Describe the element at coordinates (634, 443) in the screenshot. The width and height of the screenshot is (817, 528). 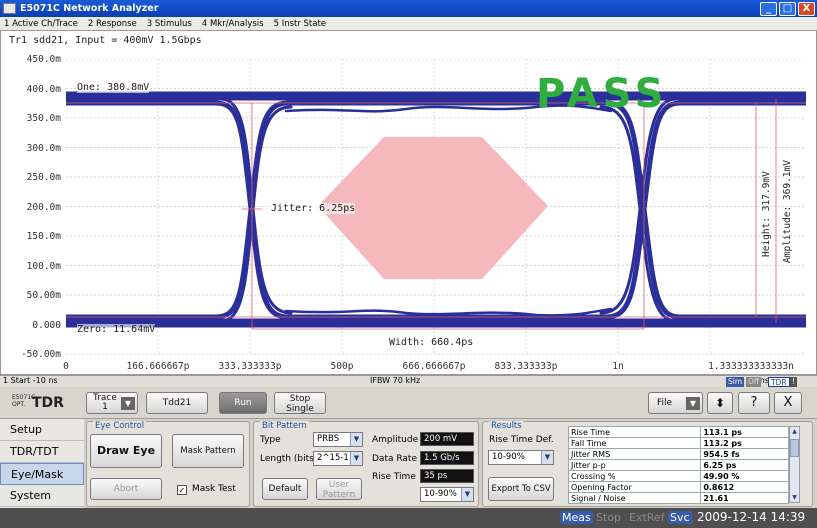
I see `result-name: Fall Time` at that location.